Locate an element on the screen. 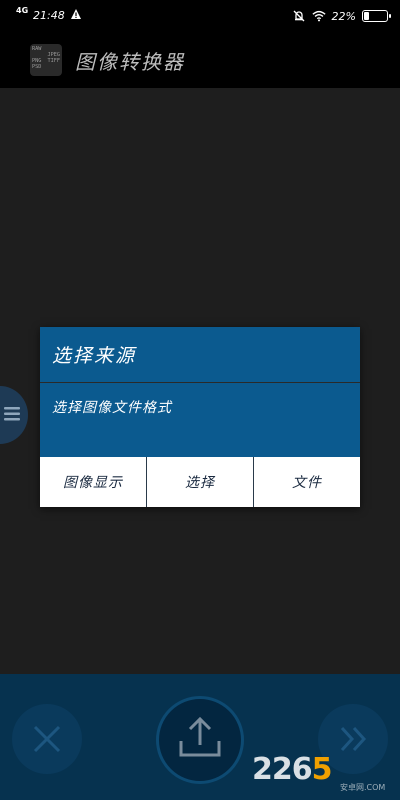 The height and width of the screenshot is (800, 400). mute-icon is located at coordinates (299, 16).